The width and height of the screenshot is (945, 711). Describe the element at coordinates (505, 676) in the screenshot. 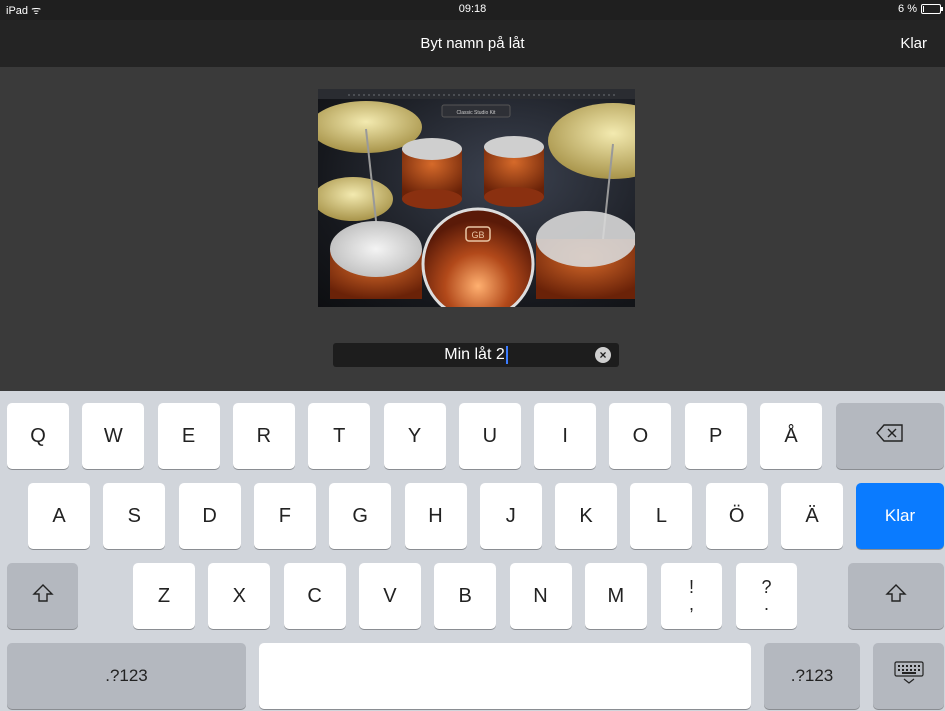

I see `space-key` at that location.